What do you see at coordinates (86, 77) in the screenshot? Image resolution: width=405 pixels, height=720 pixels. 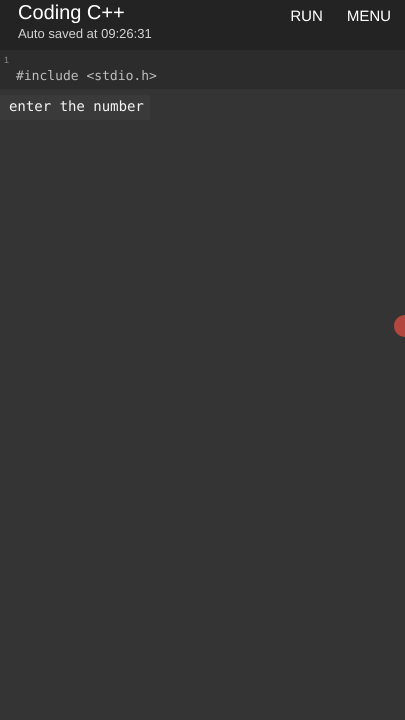 I see `code-line: #include <stdio.h>` at bounding box center [86, 77].